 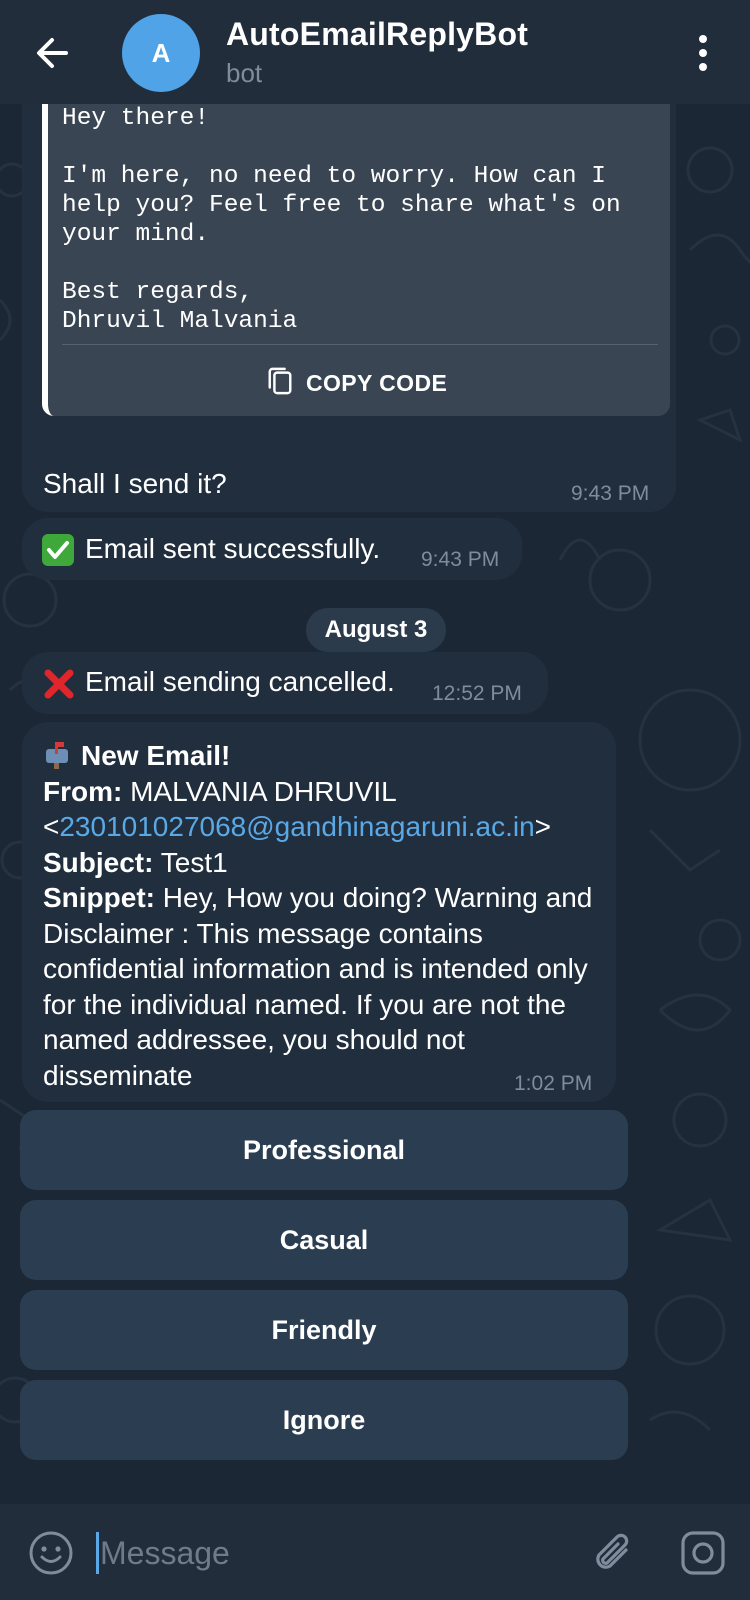 What do you see at coordinates (53, 53) in the screenshot?
I see `back-arrow-icon` at bounding box center [53, 53].